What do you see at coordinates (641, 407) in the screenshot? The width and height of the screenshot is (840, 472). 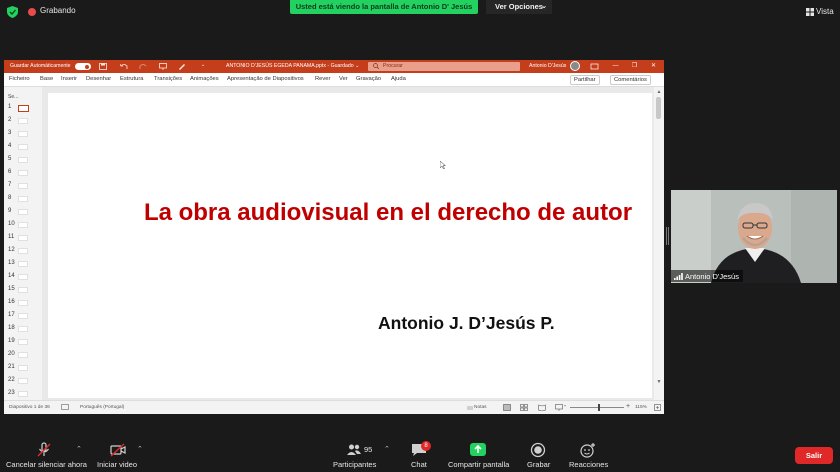 I see `zoom-level: 115%` at bounding box center [641, 407].